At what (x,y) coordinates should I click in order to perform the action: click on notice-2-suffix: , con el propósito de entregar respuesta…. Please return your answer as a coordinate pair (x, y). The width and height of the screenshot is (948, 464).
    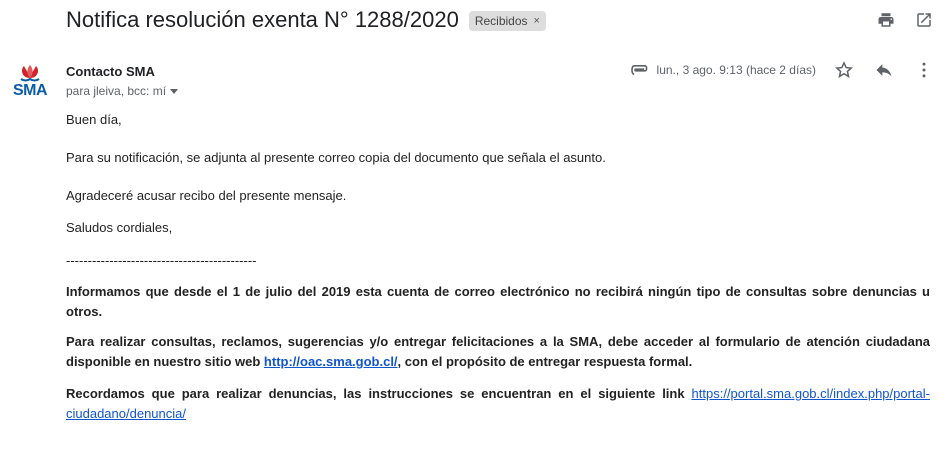
    Looking at the image, I should click on (545, 361).